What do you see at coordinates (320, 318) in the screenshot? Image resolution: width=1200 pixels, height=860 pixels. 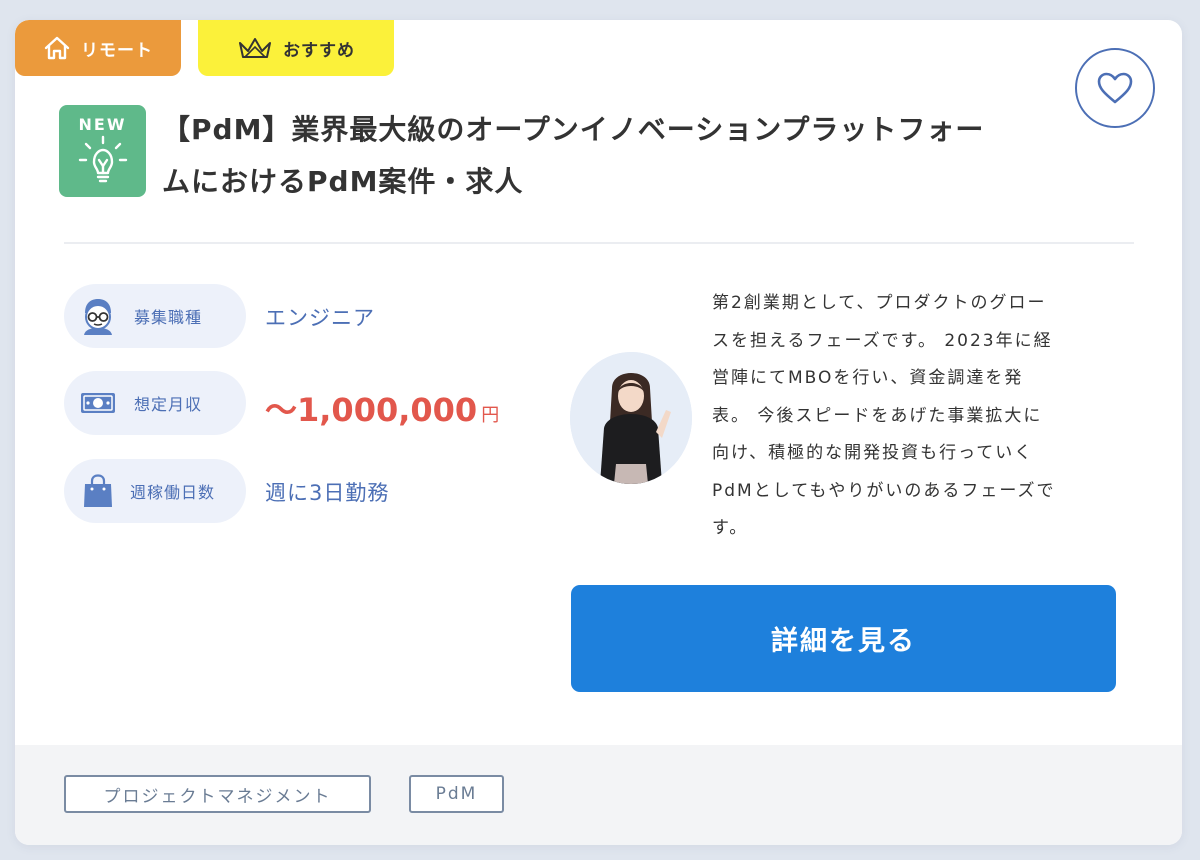 I see `job-type-value: エンジニア` at bounding box center [320, 318].